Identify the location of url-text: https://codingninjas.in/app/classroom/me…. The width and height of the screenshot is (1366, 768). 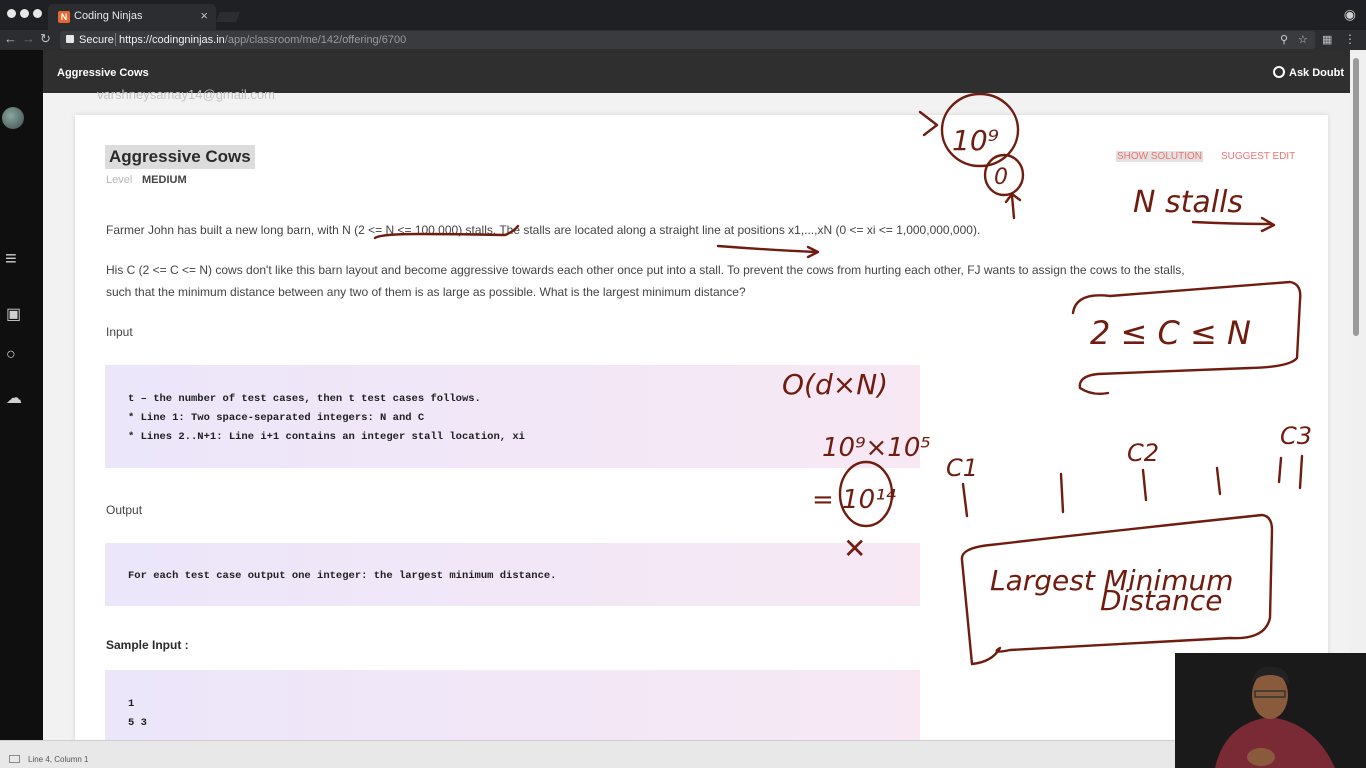
(262, 40).